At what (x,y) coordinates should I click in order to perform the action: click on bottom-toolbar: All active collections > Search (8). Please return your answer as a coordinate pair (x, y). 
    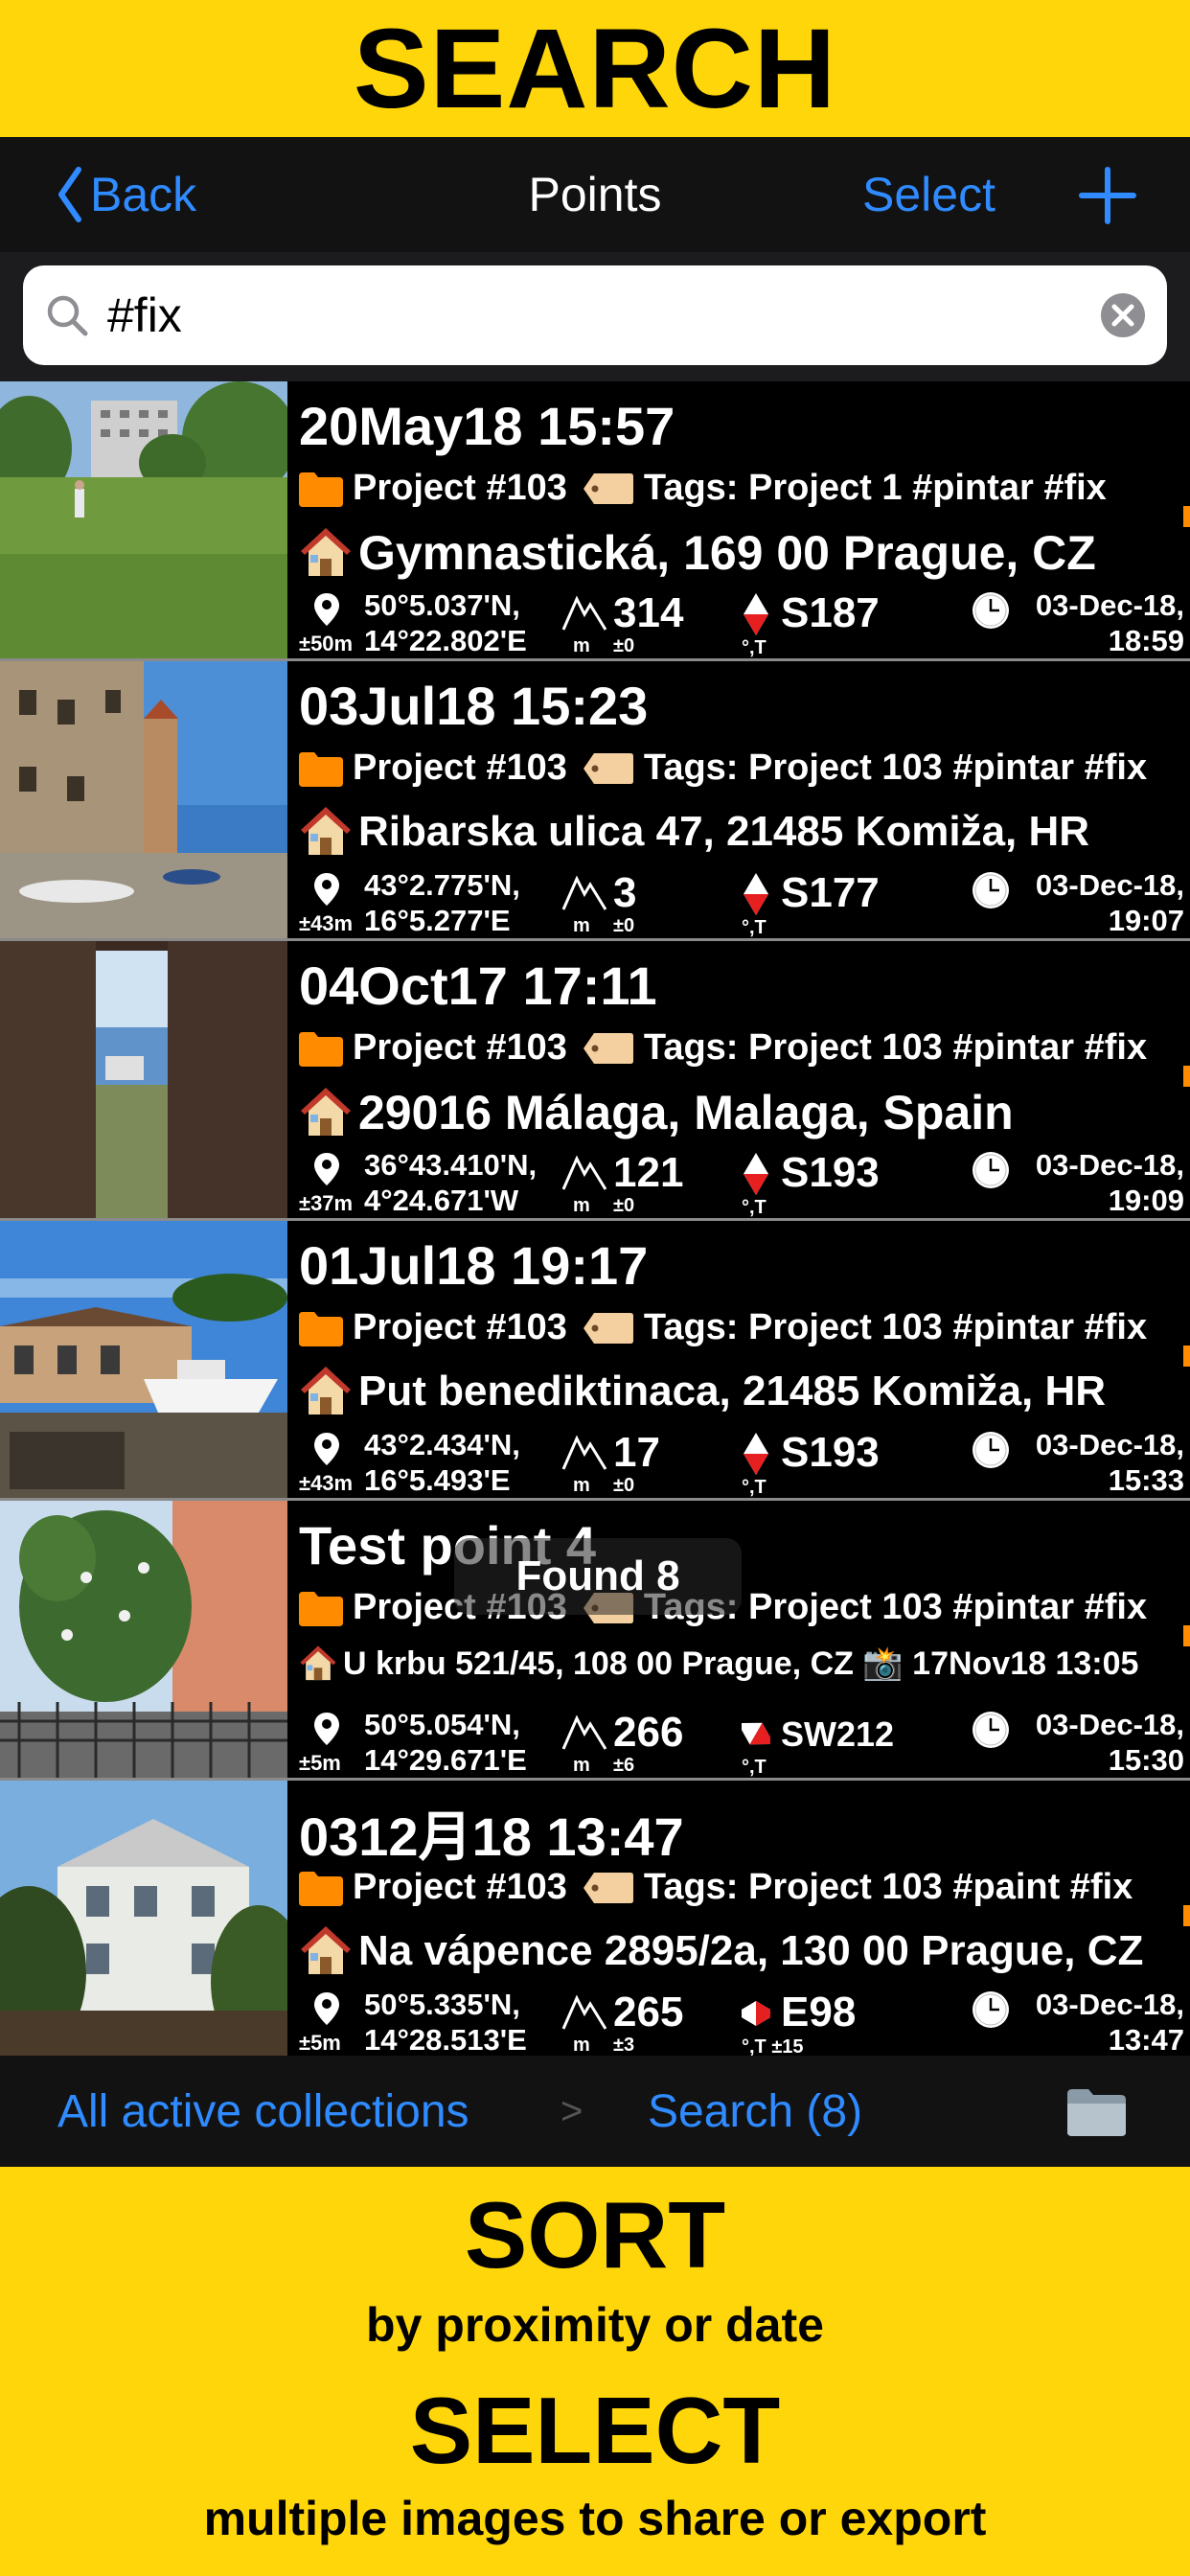
    Looking at the image, I should click on (595, 2111).